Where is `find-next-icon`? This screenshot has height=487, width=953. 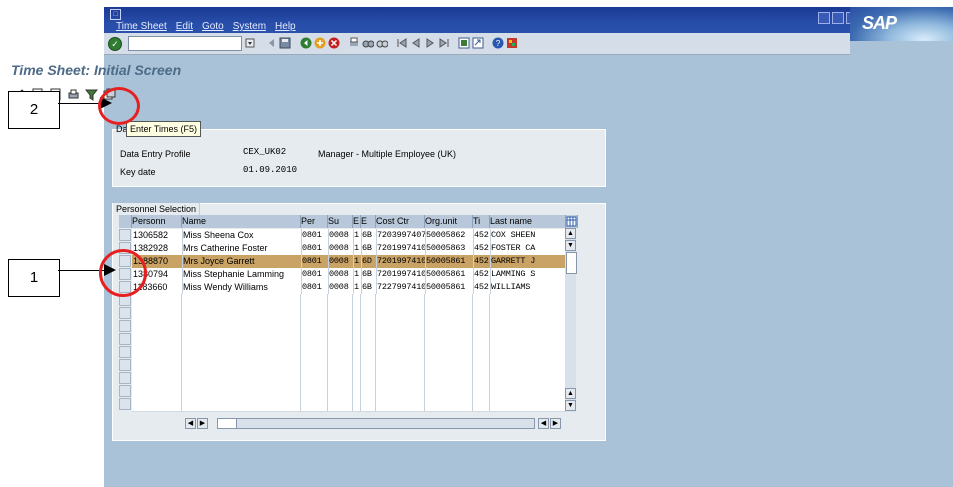 find-next-icon is located at coordinates (382, 43).